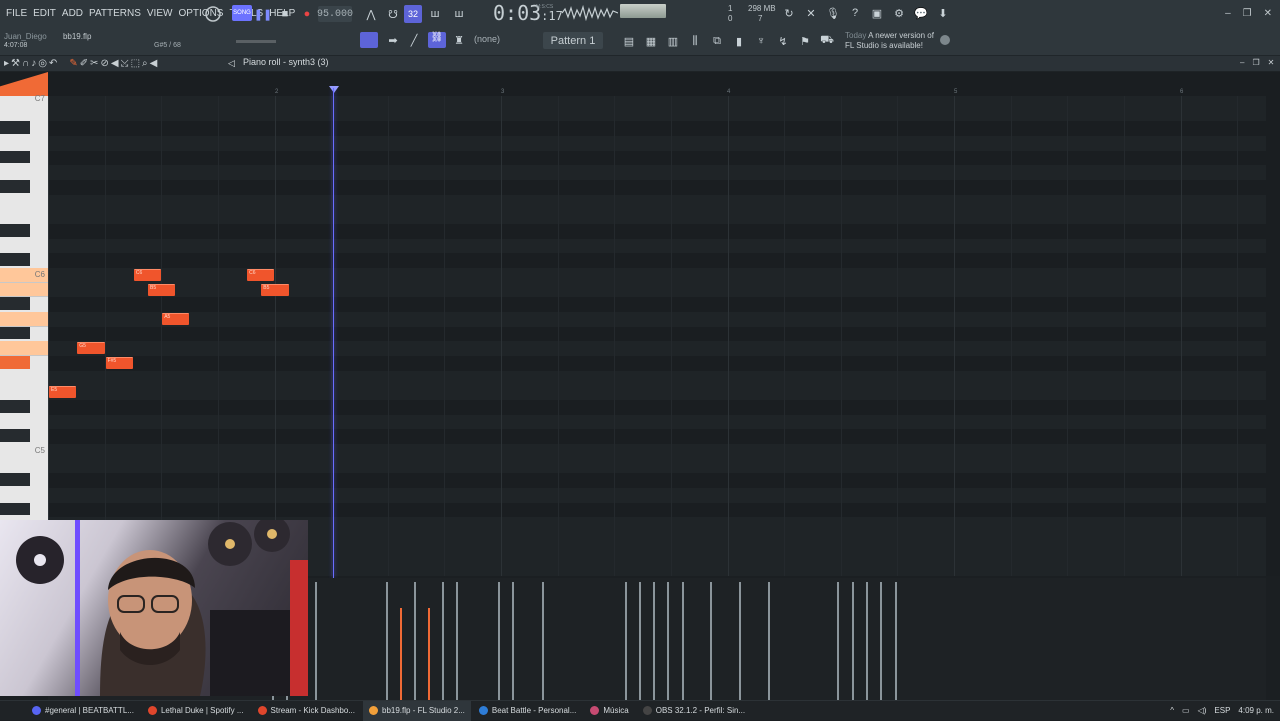  I want to click on tools-icon: ✕, so click(811, 13).